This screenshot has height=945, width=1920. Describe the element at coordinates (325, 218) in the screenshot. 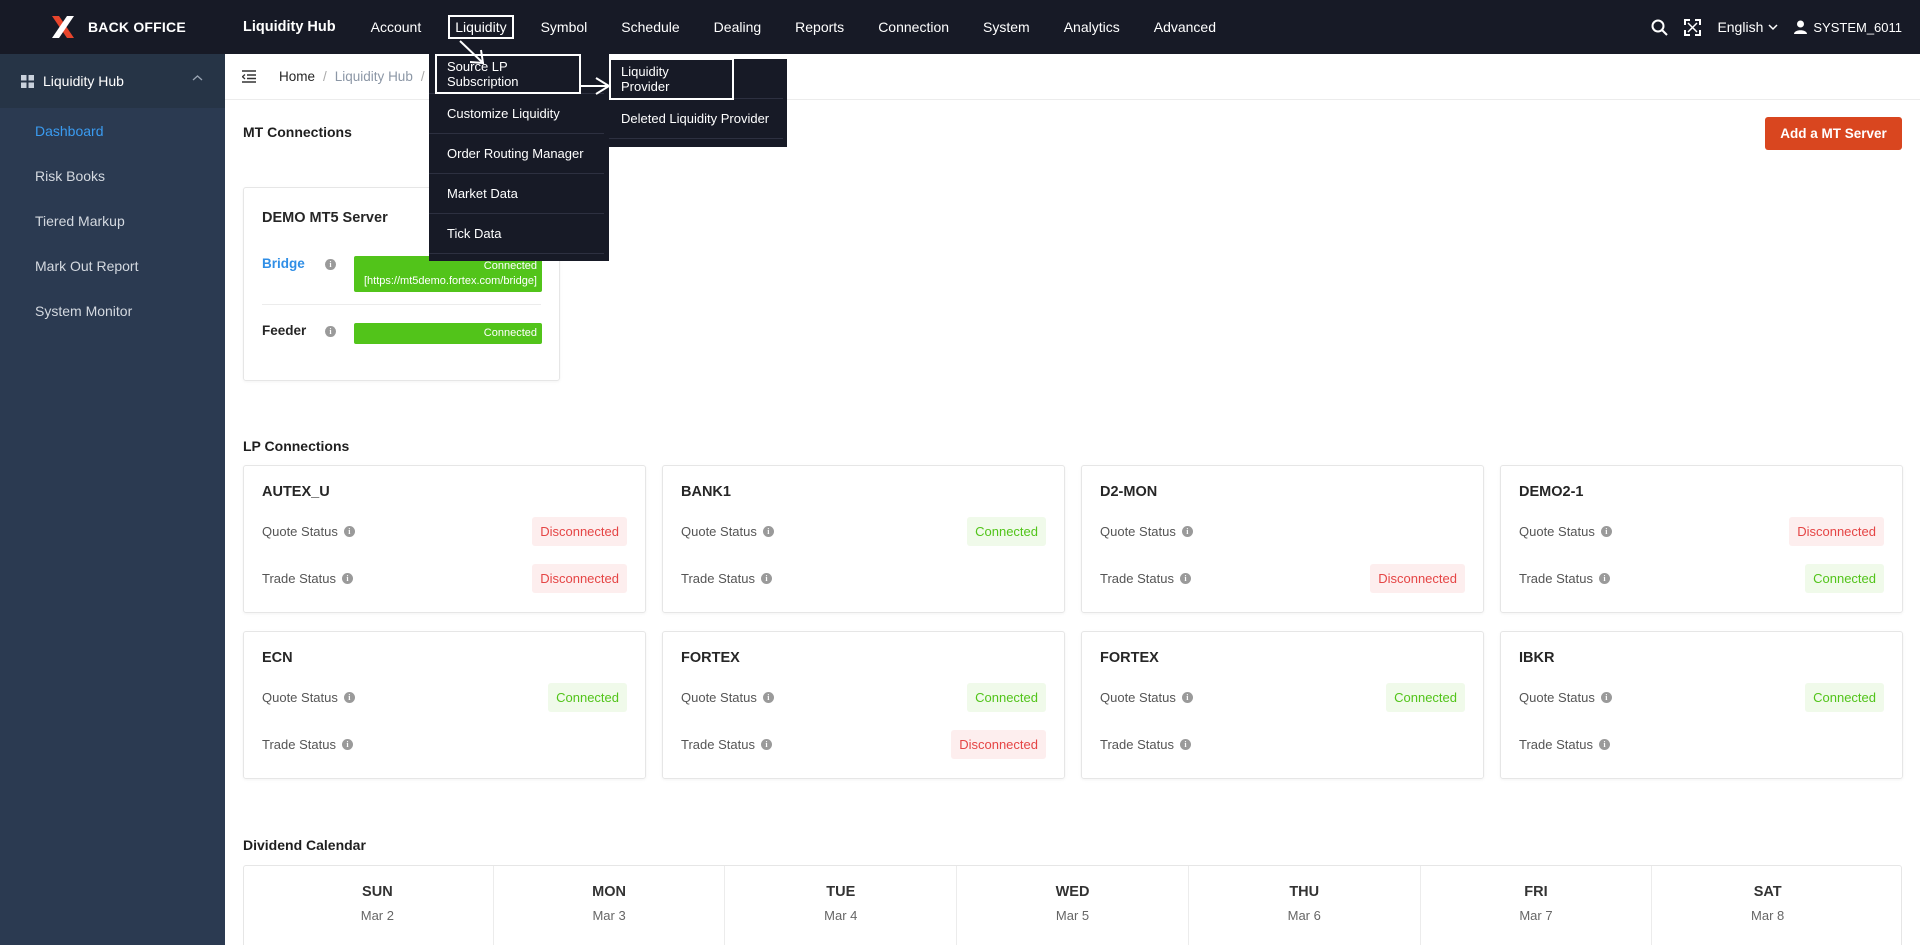

I see `mt-server-name: DEMO MT5 Server` at that location.